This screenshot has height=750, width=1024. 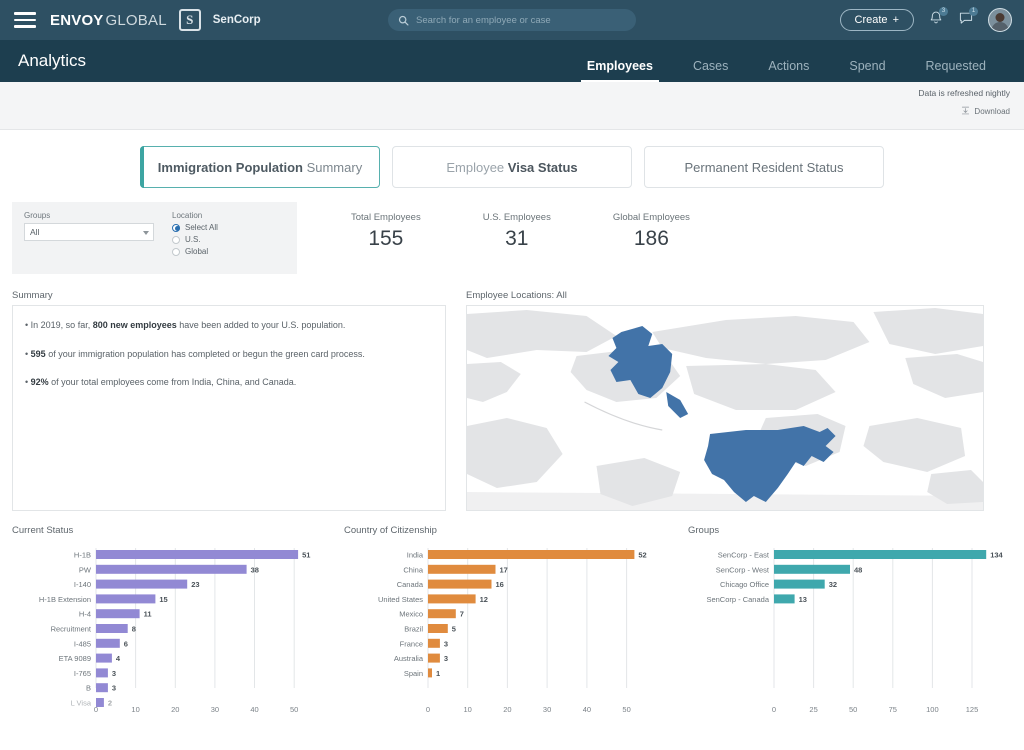 I want to click on bar-sencorp-west, so click(x=812, y=569).